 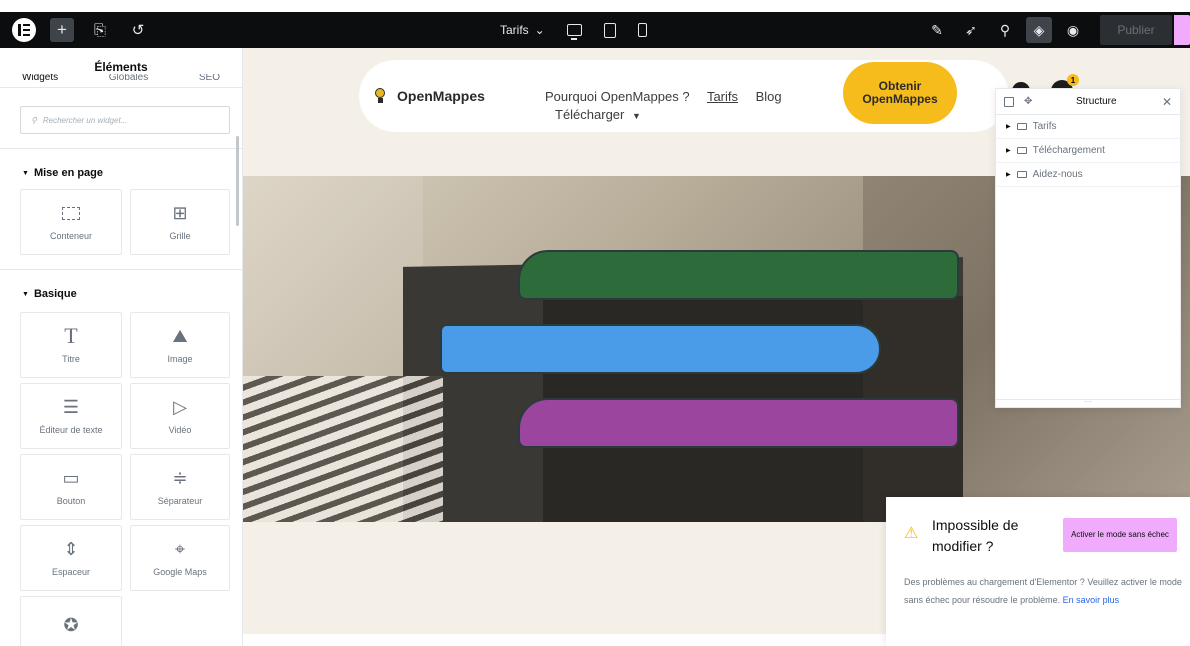 I want to click on warning-icon: ⚠, so click(x=911, y=533).